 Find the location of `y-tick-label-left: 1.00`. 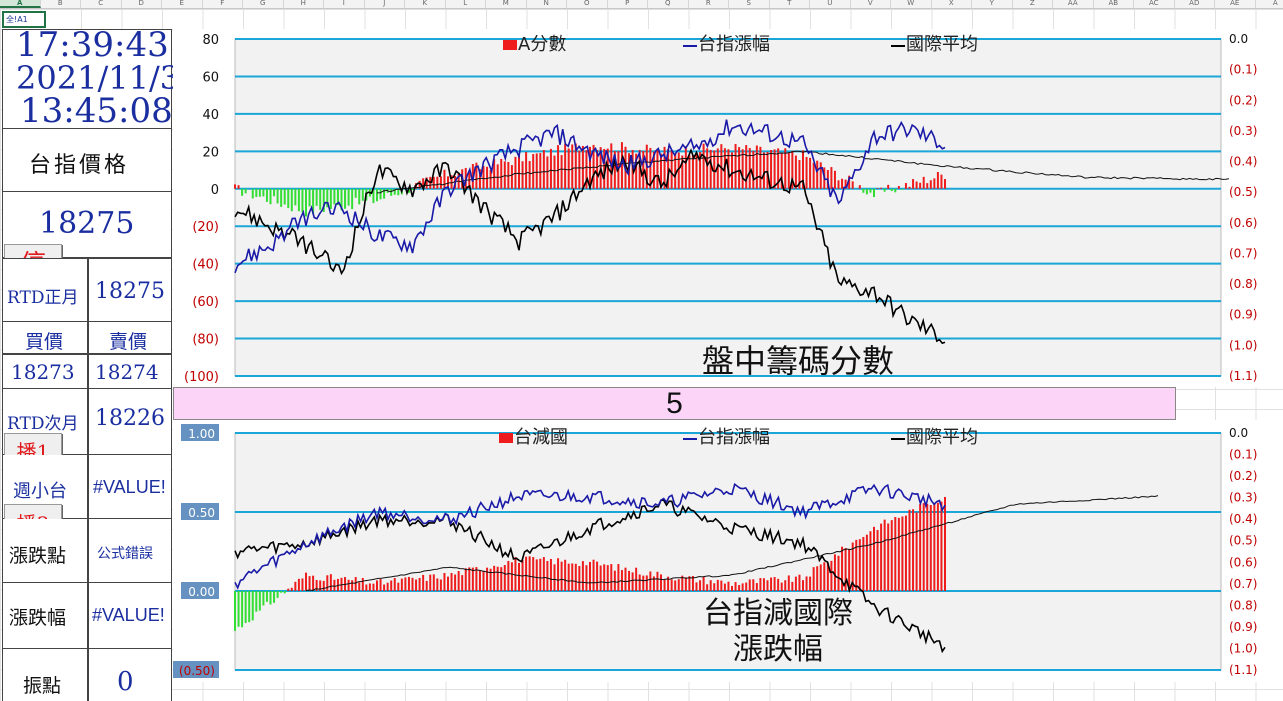

y-tick-label-left: 1.00 is located at coordinates (201, 434).